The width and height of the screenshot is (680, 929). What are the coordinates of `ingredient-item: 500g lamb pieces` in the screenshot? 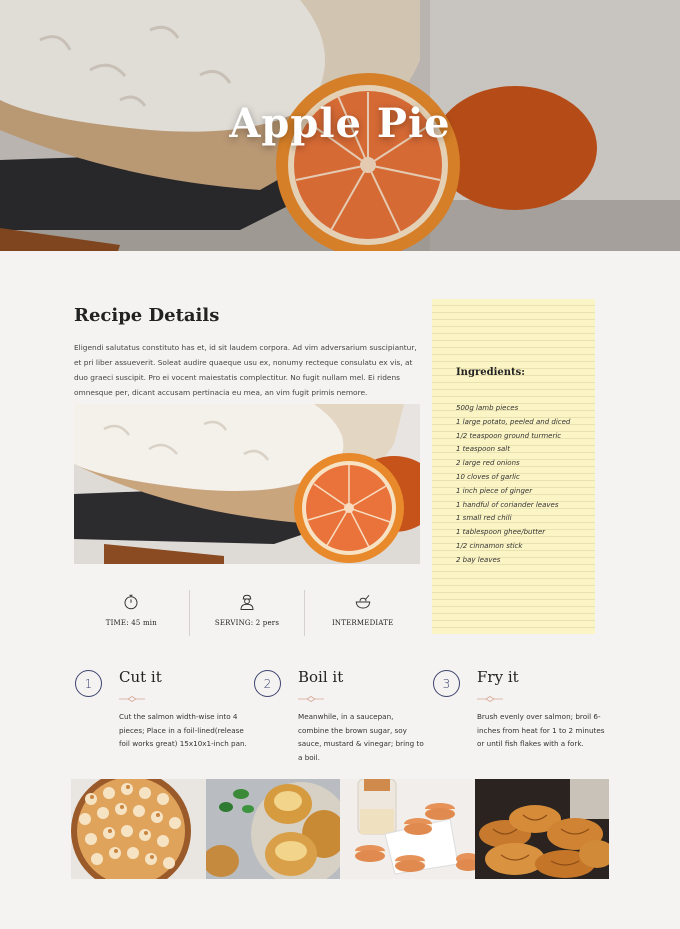 It's located at (487, 408).